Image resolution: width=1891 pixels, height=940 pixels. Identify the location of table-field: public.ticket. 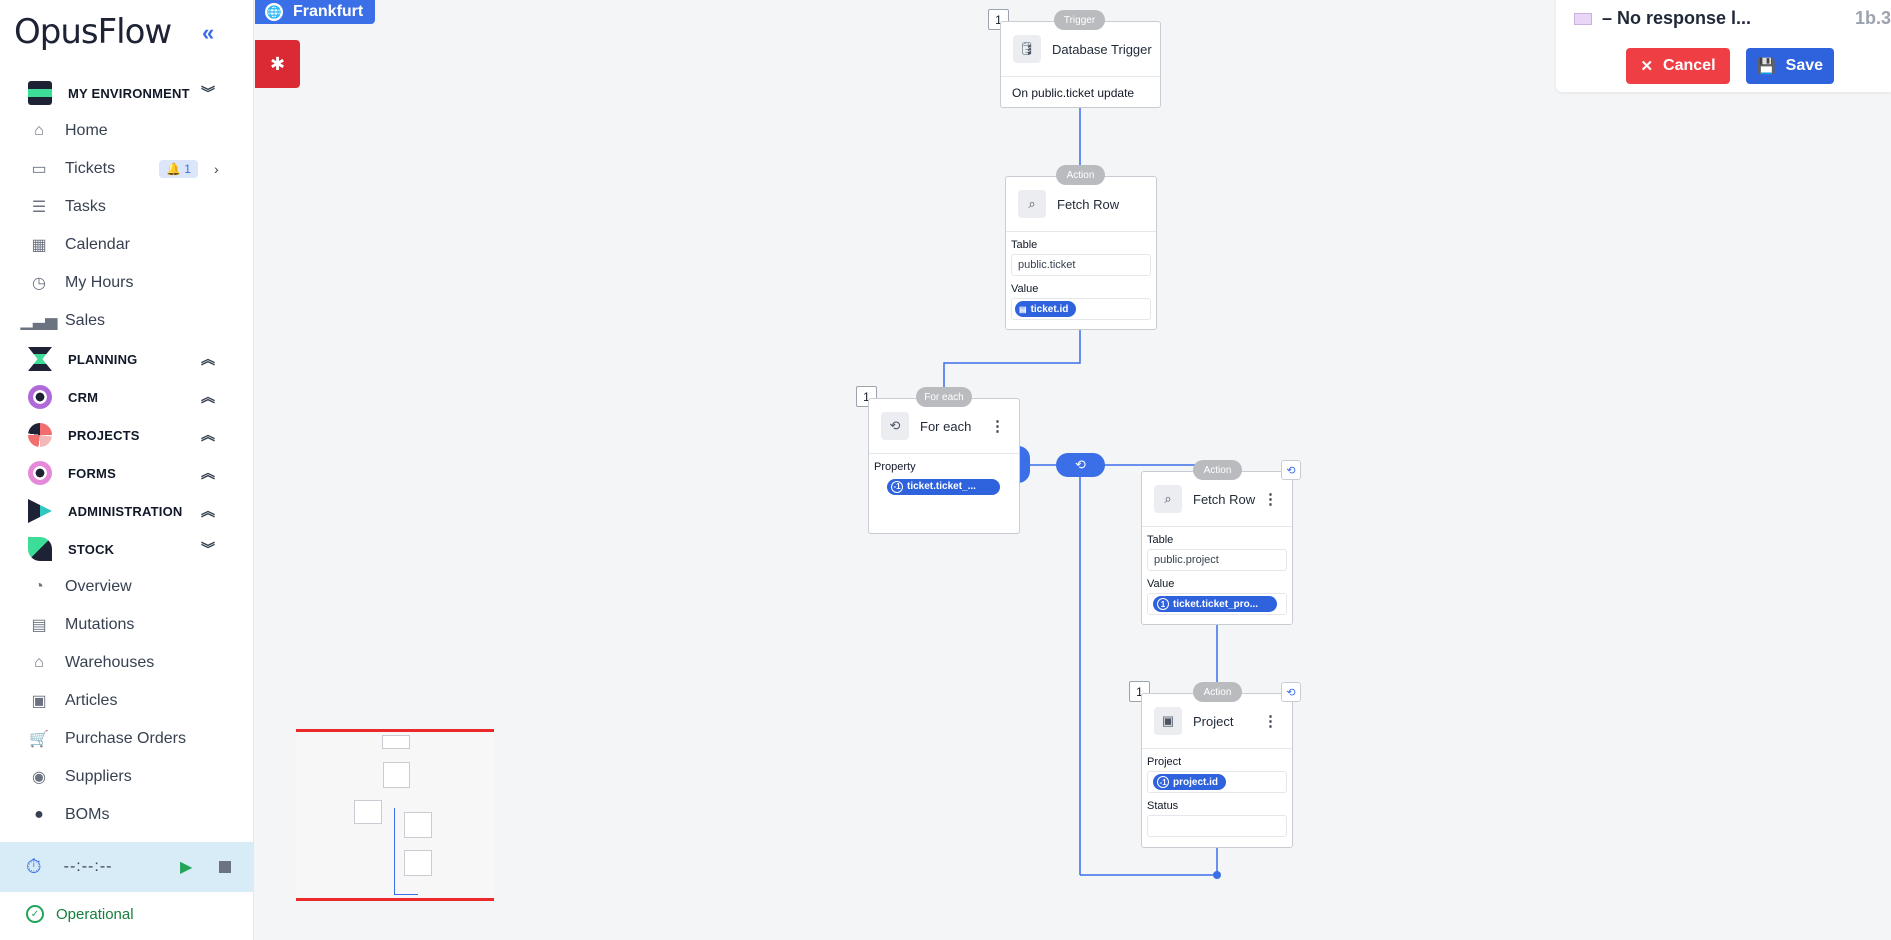
(1081, 265).